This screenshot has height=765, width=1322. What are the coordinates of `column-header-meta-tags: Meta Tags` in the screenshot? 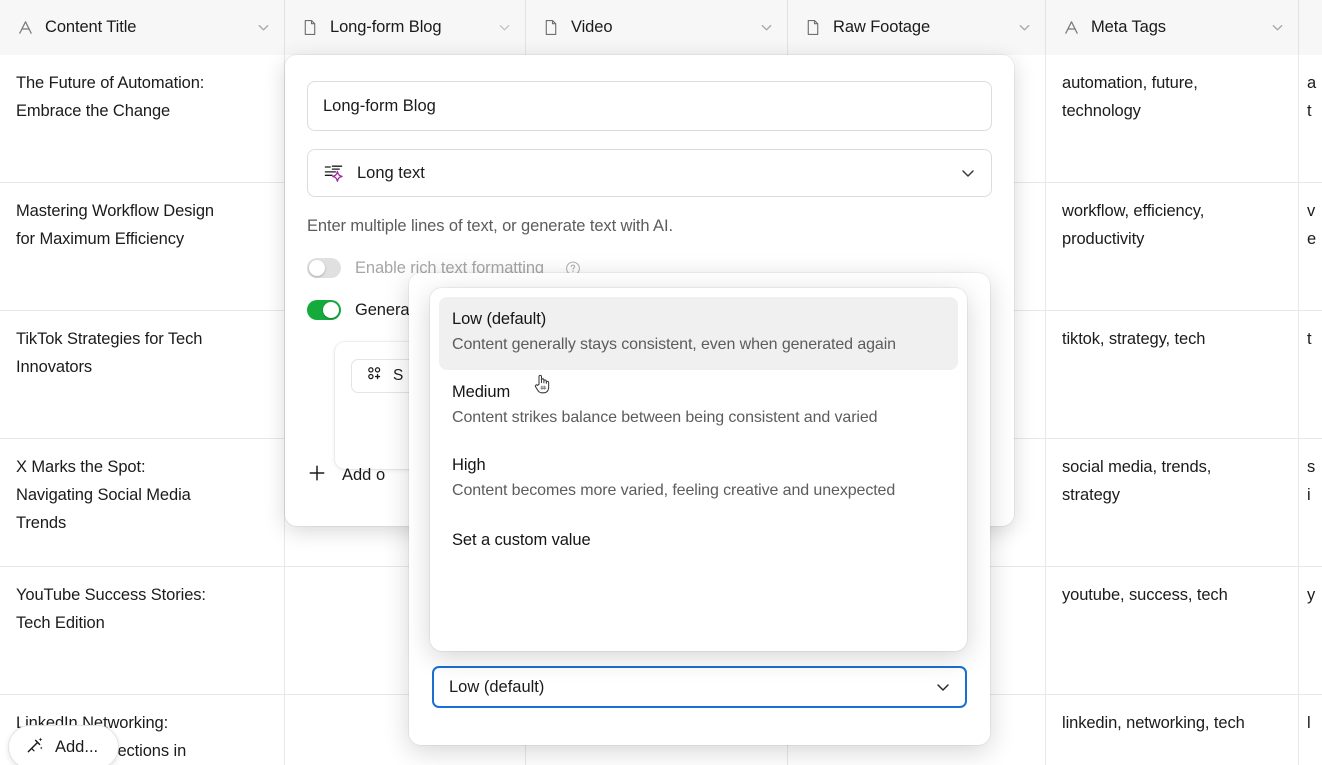 It's located at (1172, 27).